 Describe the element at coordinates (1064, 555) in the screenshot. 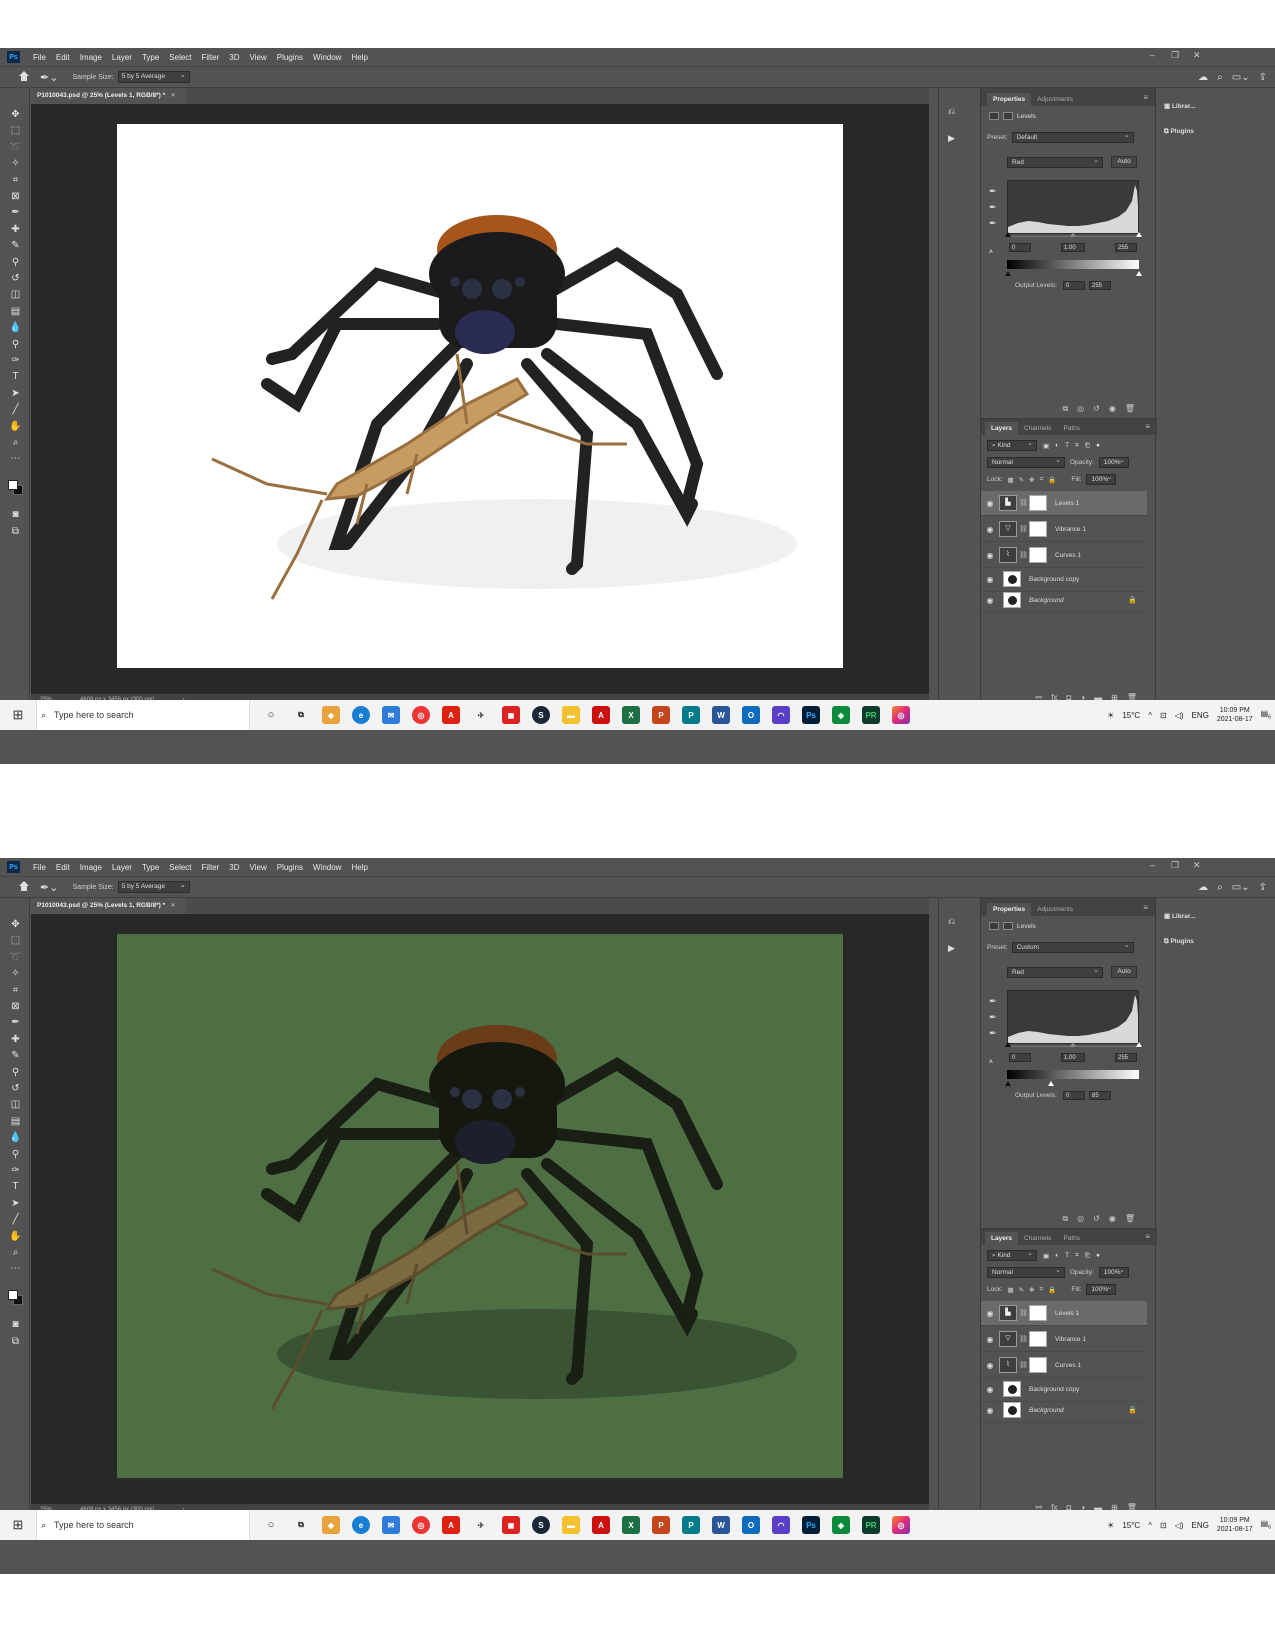

I see `layer-row: ◉ ⌇ ⛓ Curves 1` at that location.